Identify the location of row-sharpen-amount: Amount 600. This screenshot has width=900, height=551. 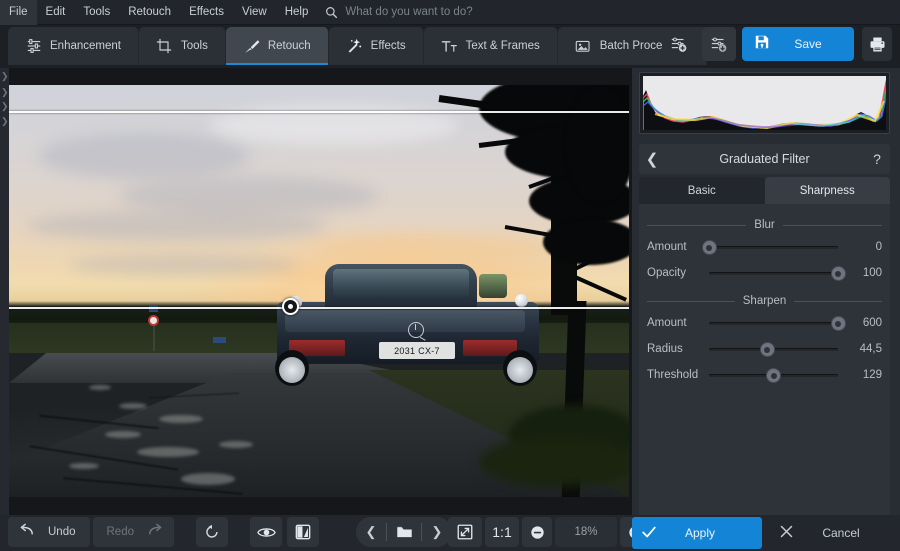
(764, 323).